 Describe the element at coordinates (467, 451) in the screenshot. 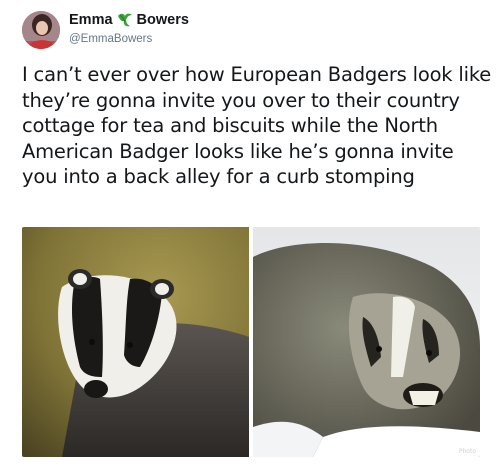

I see `photo-watermark: Photo` at that location.